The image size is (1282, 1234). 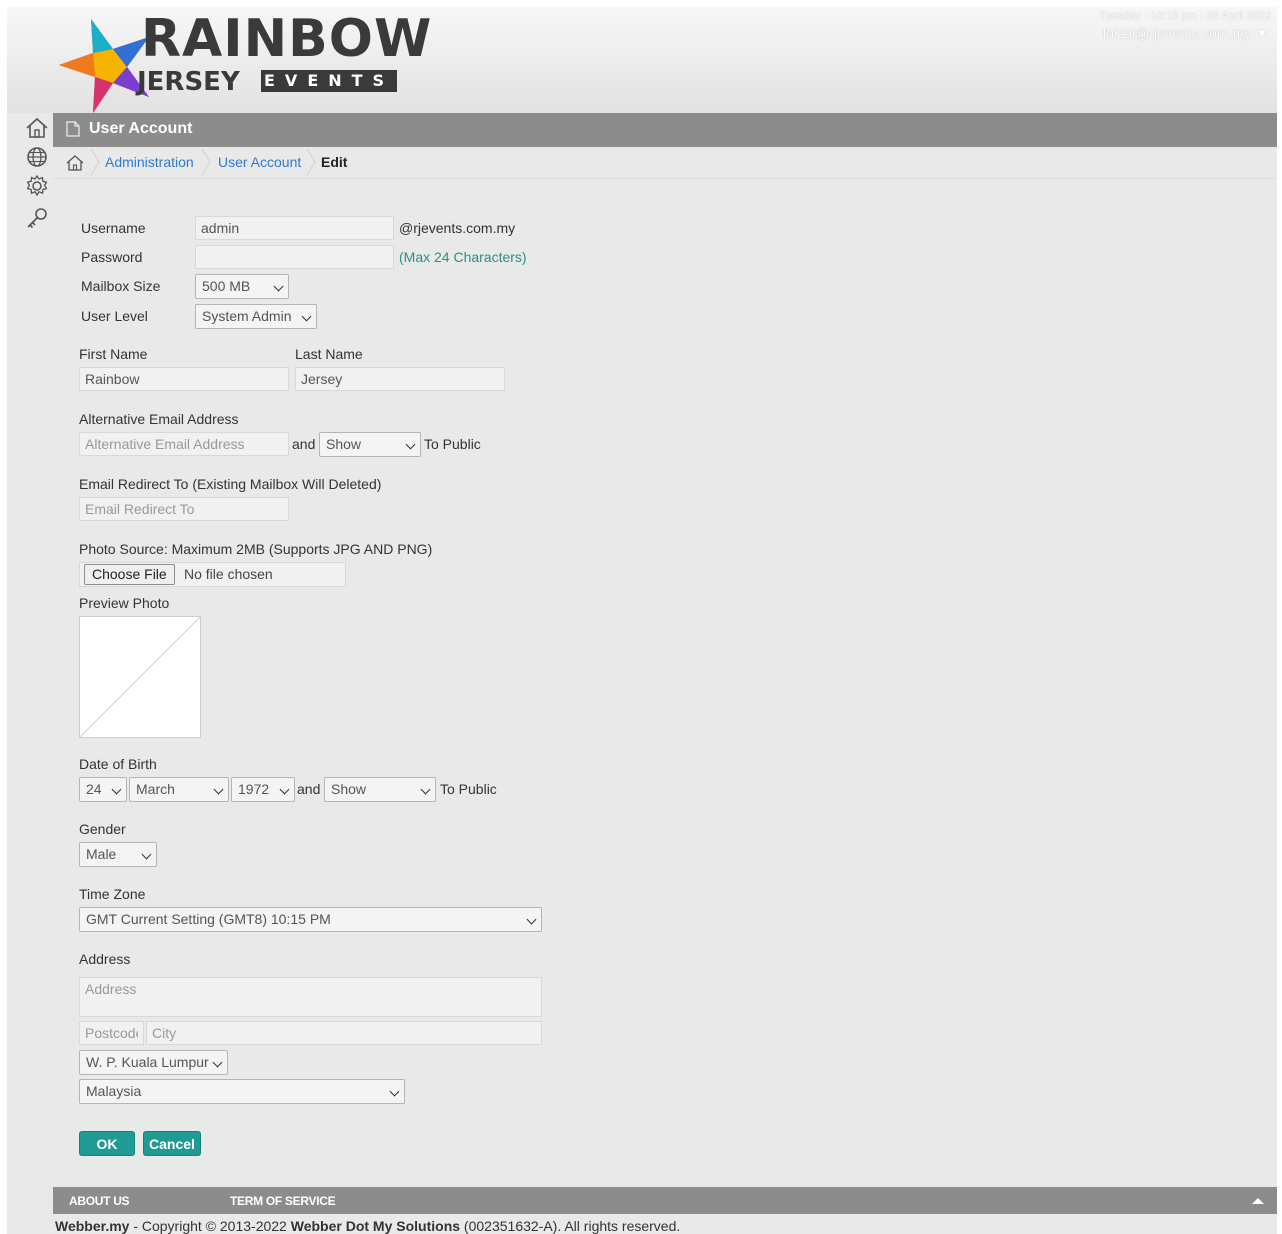 I want to click on postcode-field, so click(x=111, y=1033).